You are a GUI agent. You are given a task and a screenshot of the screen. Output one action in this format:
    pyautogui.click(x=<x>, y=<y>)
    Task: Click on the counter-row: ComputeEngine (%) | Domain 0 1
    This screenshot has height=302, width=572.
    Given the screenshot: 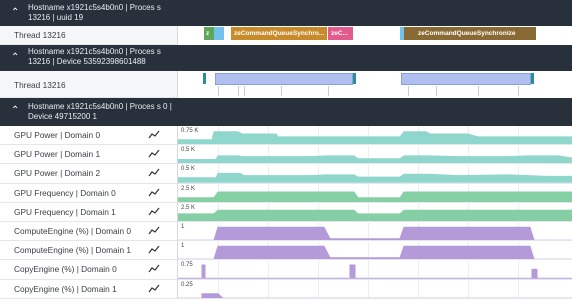 What is the action you would take?
    pyautogui.click(x=286, y=232)
    